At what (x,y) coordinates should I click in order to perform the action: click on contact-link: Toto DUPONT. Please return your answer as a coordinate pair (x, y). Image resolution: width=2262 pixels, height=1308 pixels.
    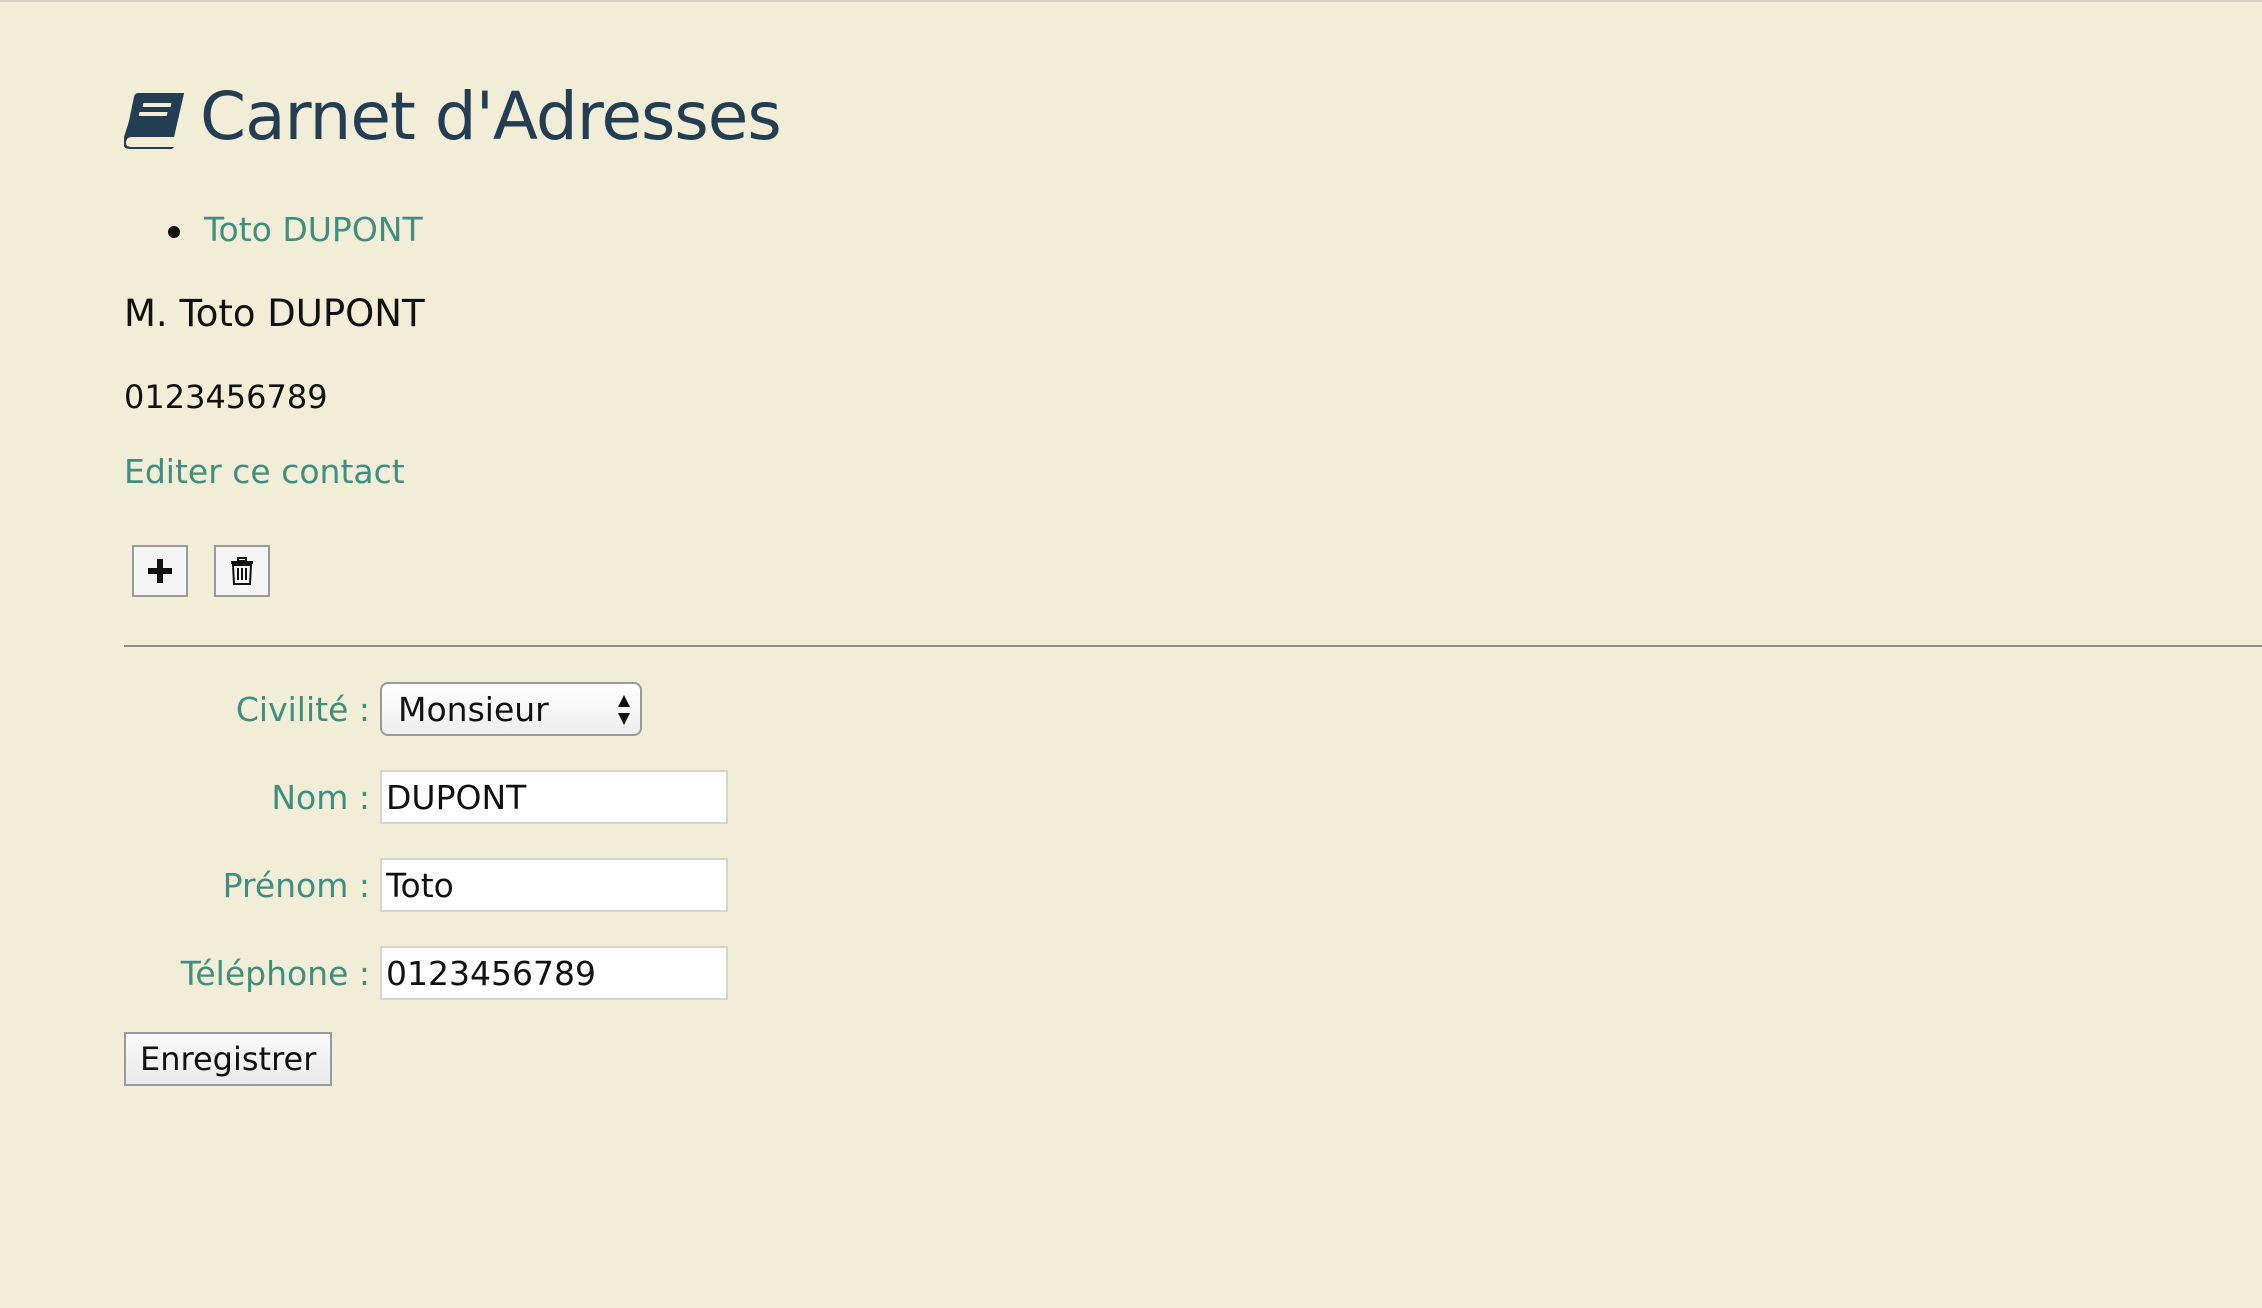
    Looking at the image, I should click on (313, 229).